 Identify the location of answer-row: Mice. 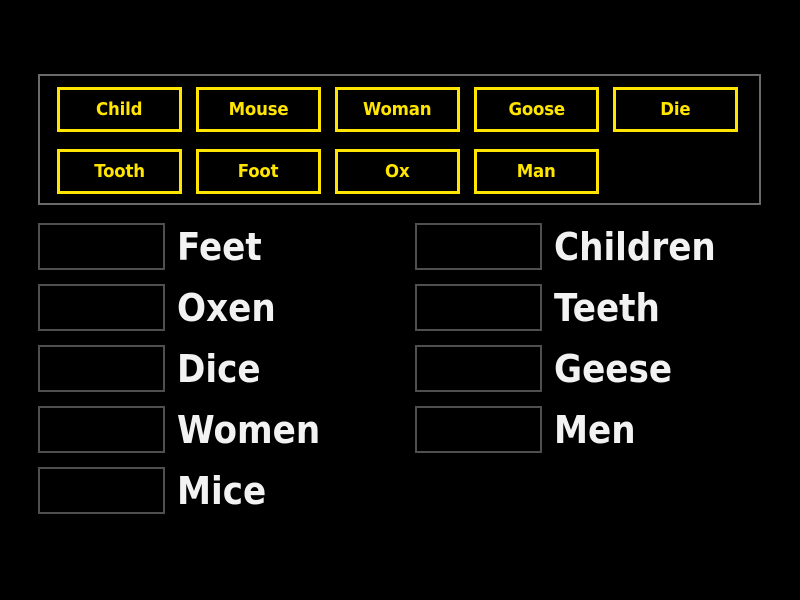
(187, 490).